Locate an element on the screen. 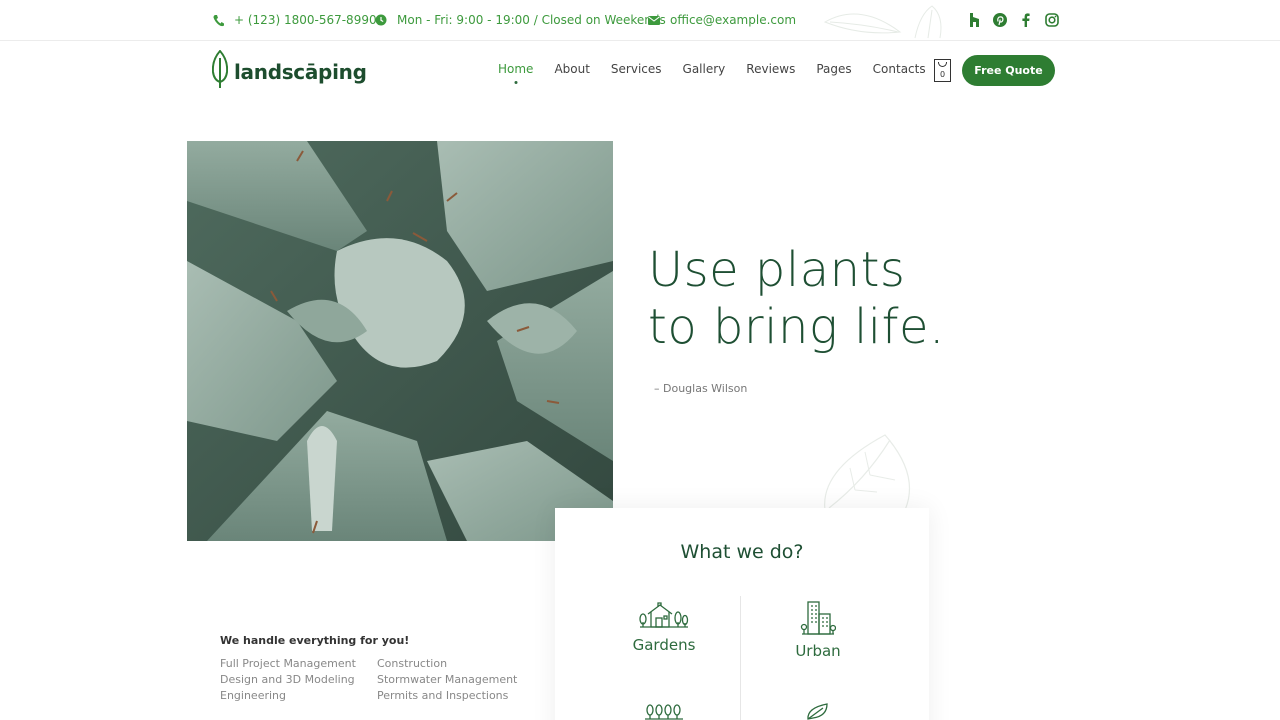  what-we-do-title: What we do? is located at coordinates (742, 552).